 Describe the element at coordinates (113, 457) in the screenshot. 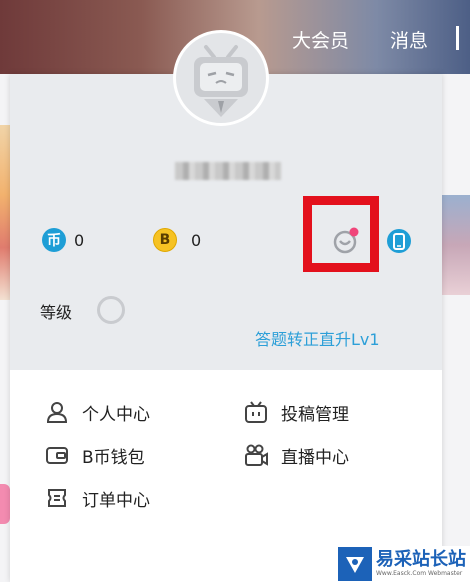

I see `menu-item-label: B币钱包` at that location.